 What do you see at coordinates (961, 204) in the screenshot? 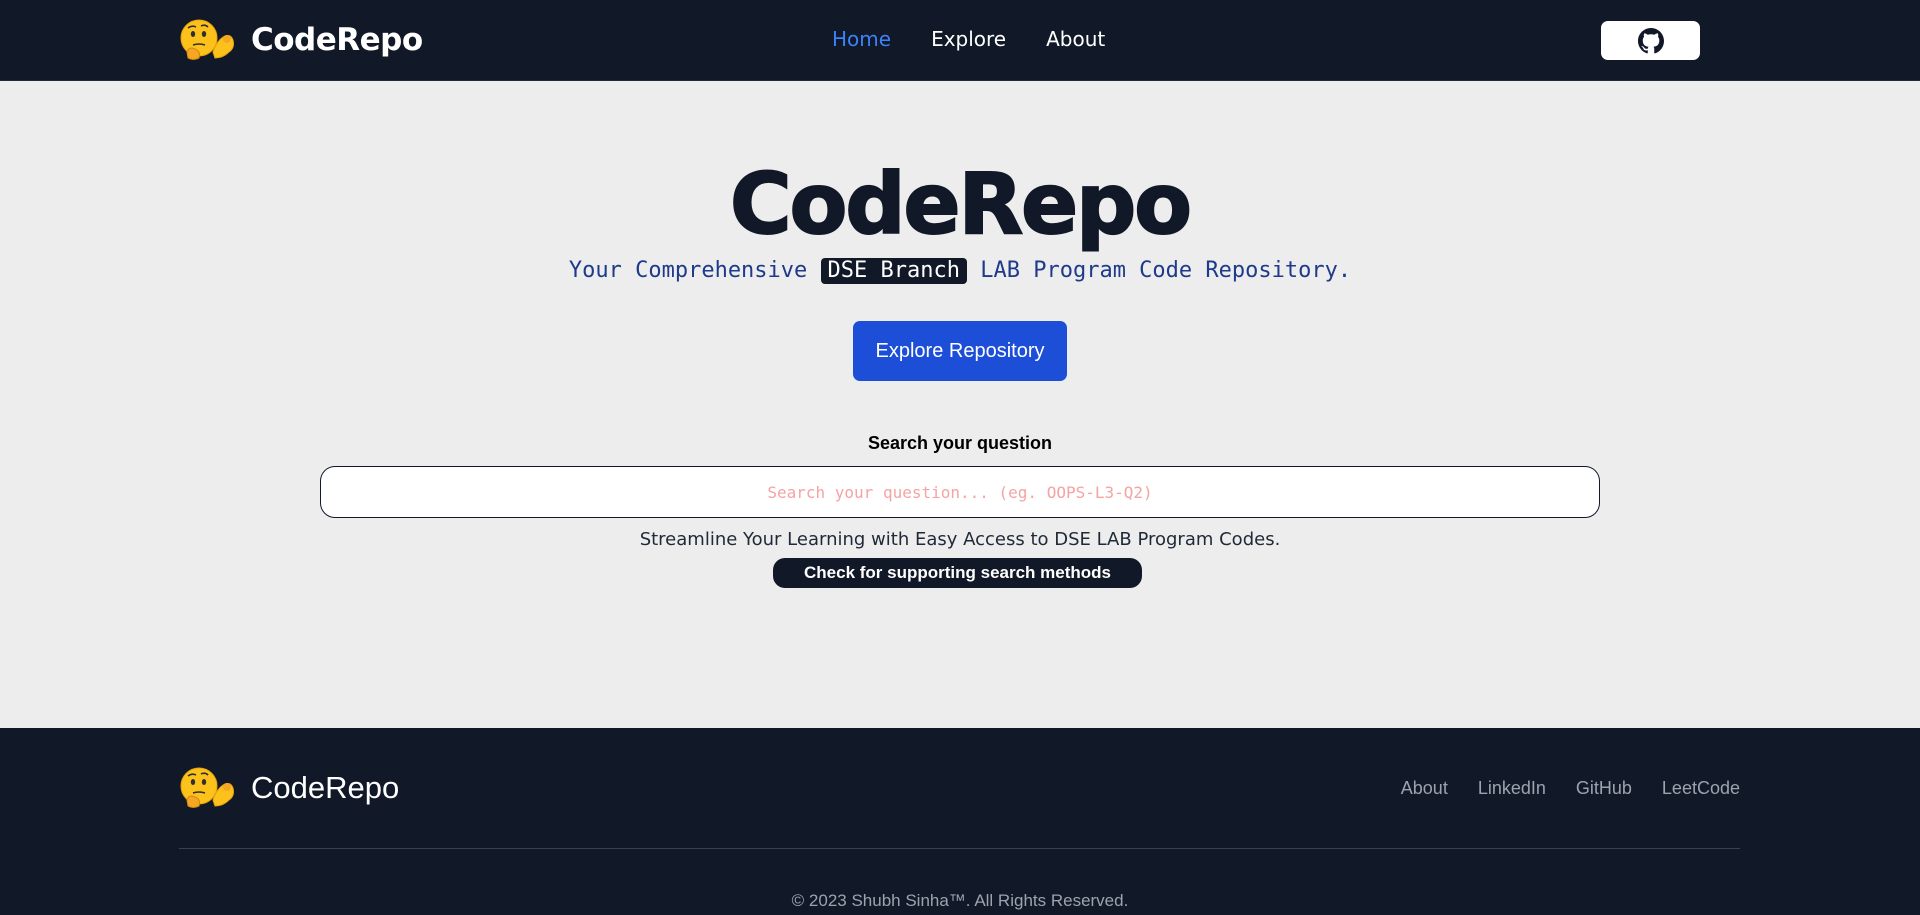
I see `hero-title: CodeRepo` at bounding box center [961, 204].